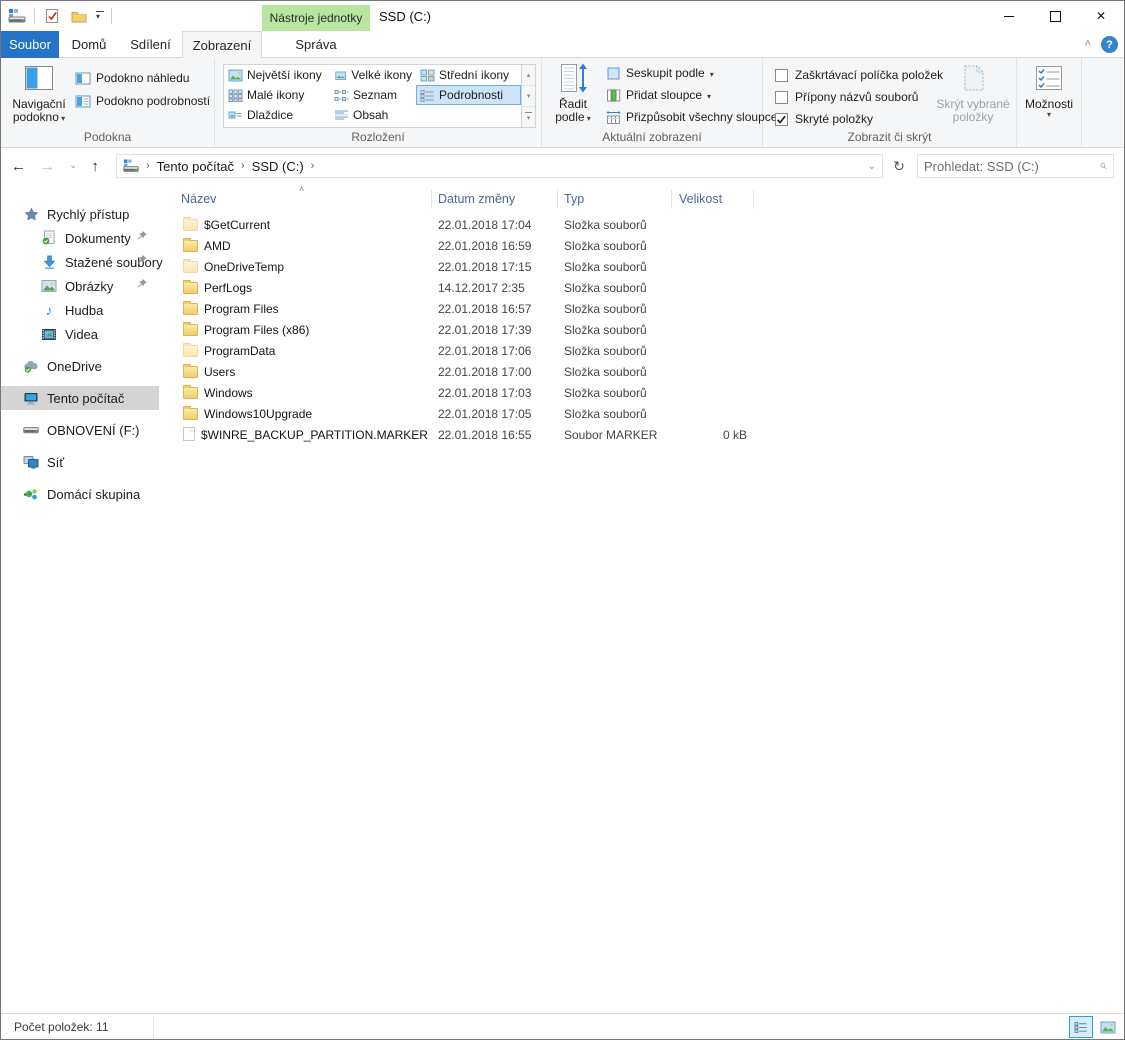 This screenshot has height=1040, width=1125. I want to click on layout-largest-icons: Největší ikony, so click(277, 75).